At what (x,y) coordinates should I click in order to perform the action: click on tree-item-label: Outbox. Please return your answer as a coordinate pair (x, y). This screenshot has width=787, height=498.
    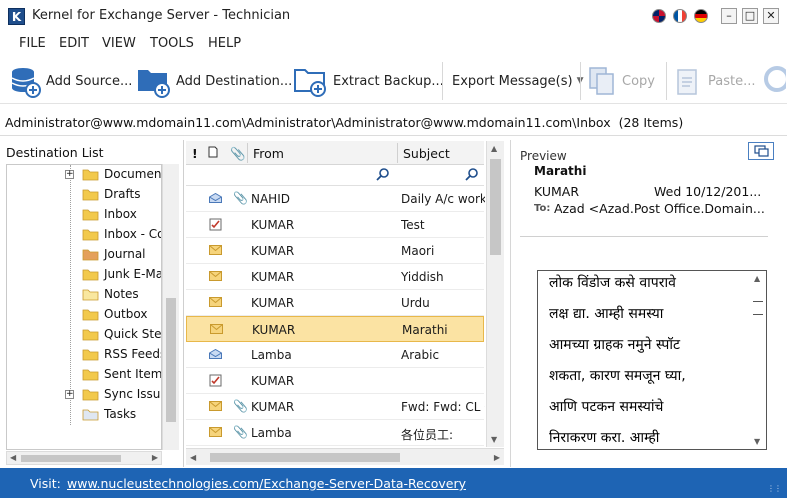
    Looking at the image, I should click on (126, 314).